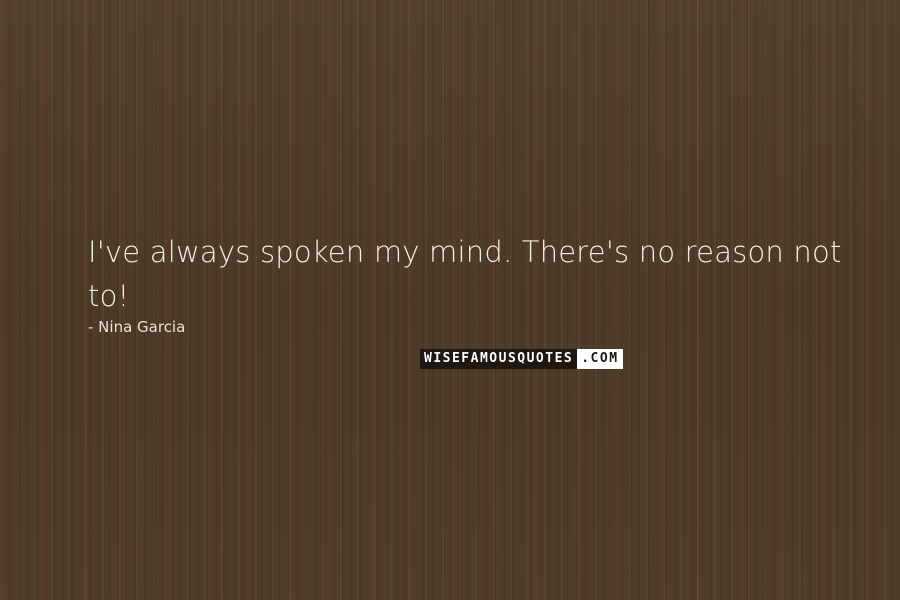  I want to click on quote-author: - Nina Garcia, so click(137, 327).